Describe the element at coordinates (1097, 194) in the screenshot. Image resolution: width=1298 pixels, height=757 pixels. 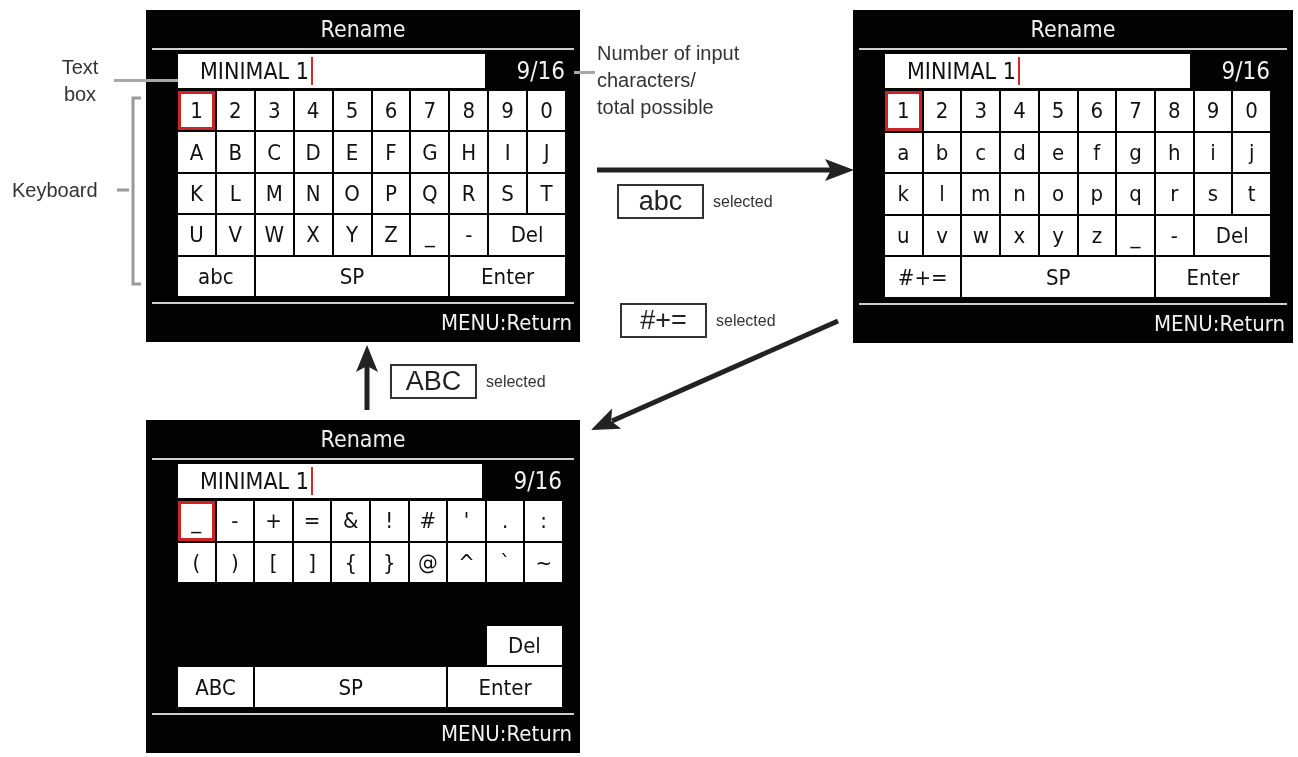
I see `keyboard-key: p` at that location.